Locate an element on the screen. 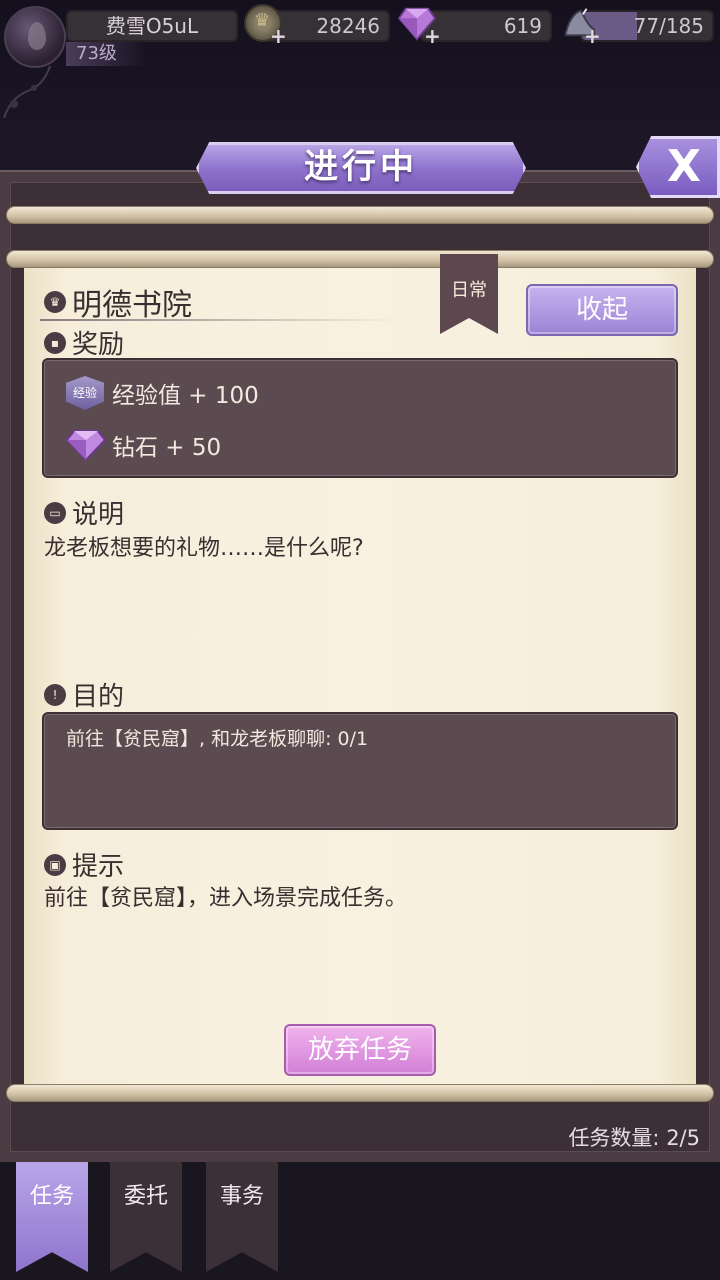 The width and height of the screenshot is (720, 1280). reward-diamond-label: 钻石 + 50 is located at coordinates (167, 448).